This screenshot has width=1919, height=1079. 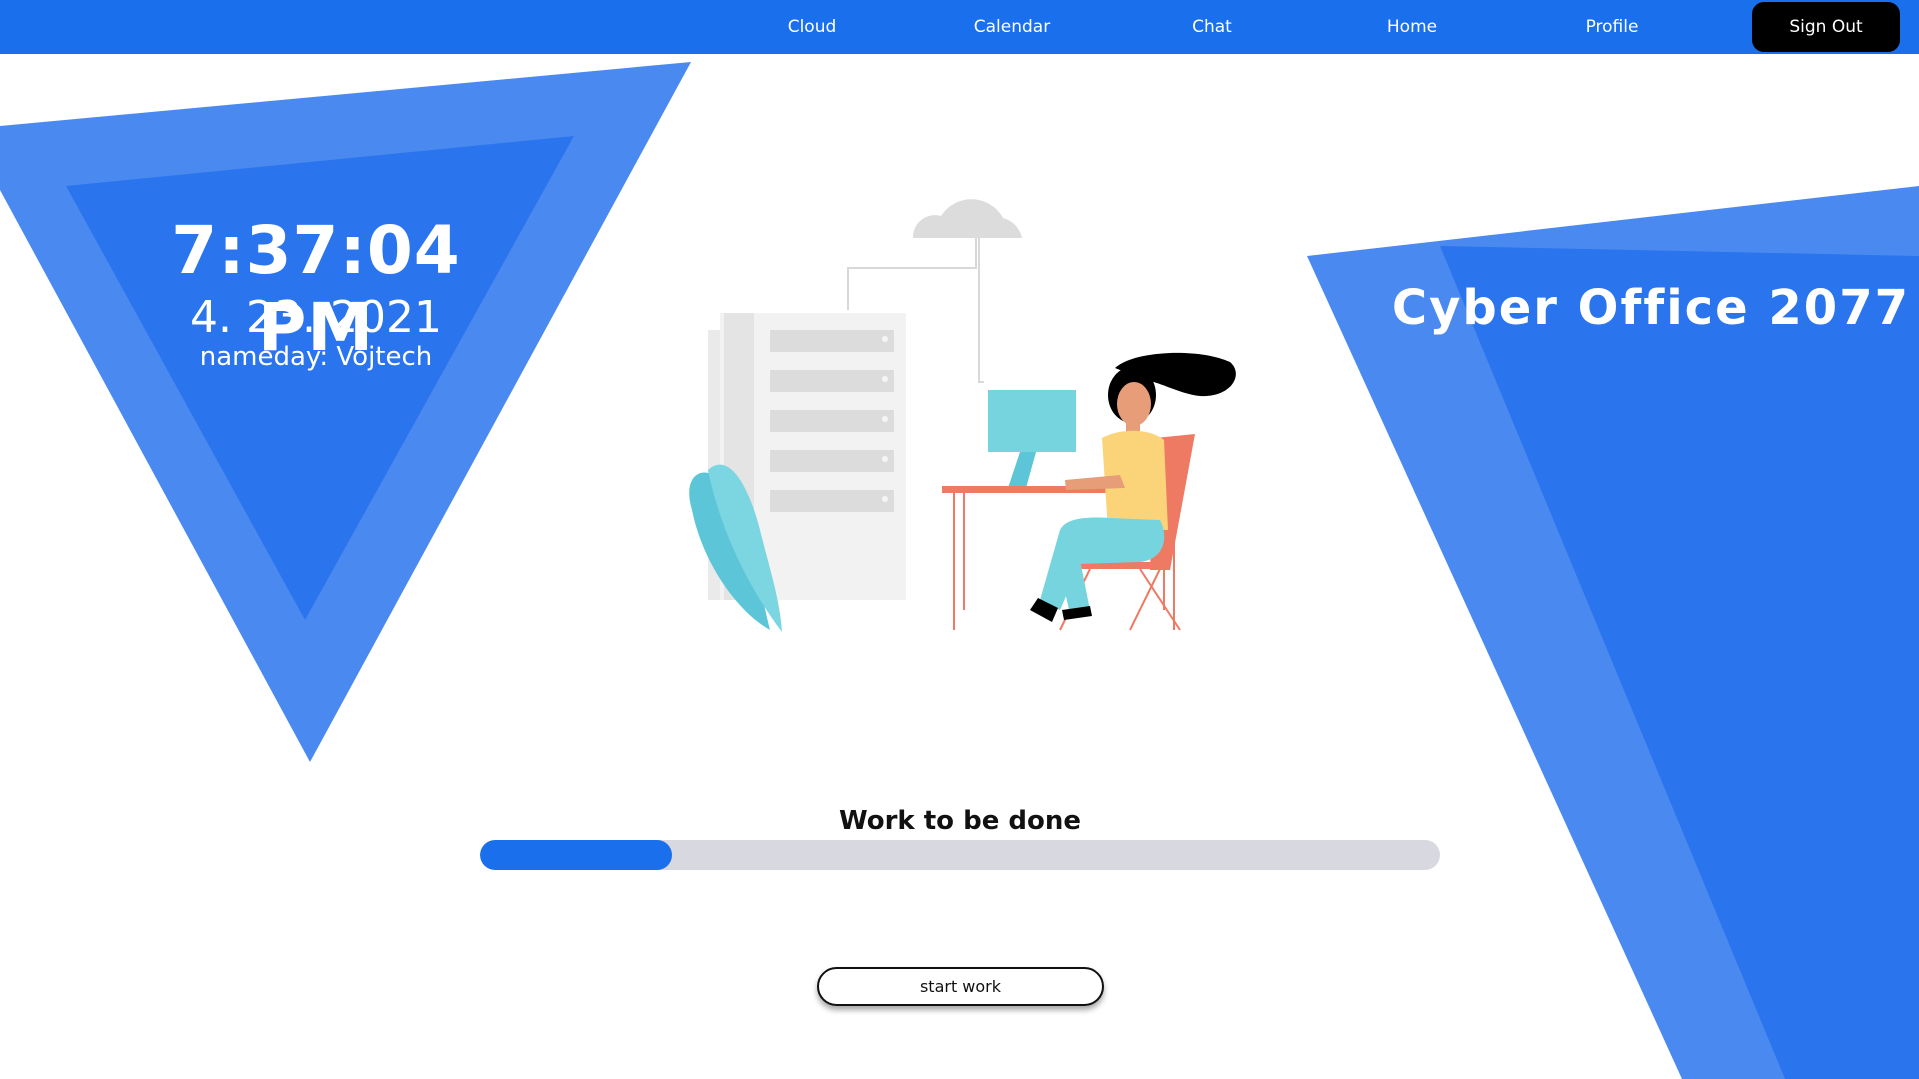 I want to click on monitor, so click(x=1032, y=439).